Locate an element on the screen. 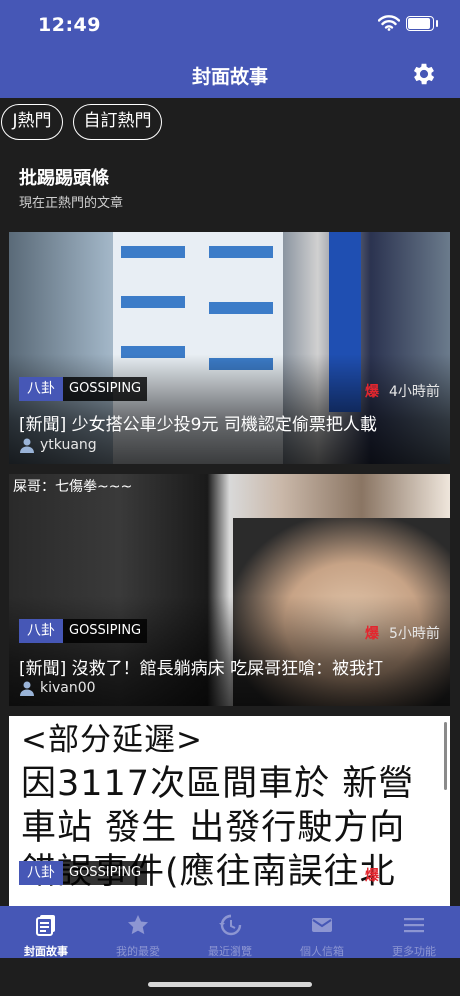 The image size is (460, 996). tabbar-label: 個人信箱 is located at coordinates (322, 951).